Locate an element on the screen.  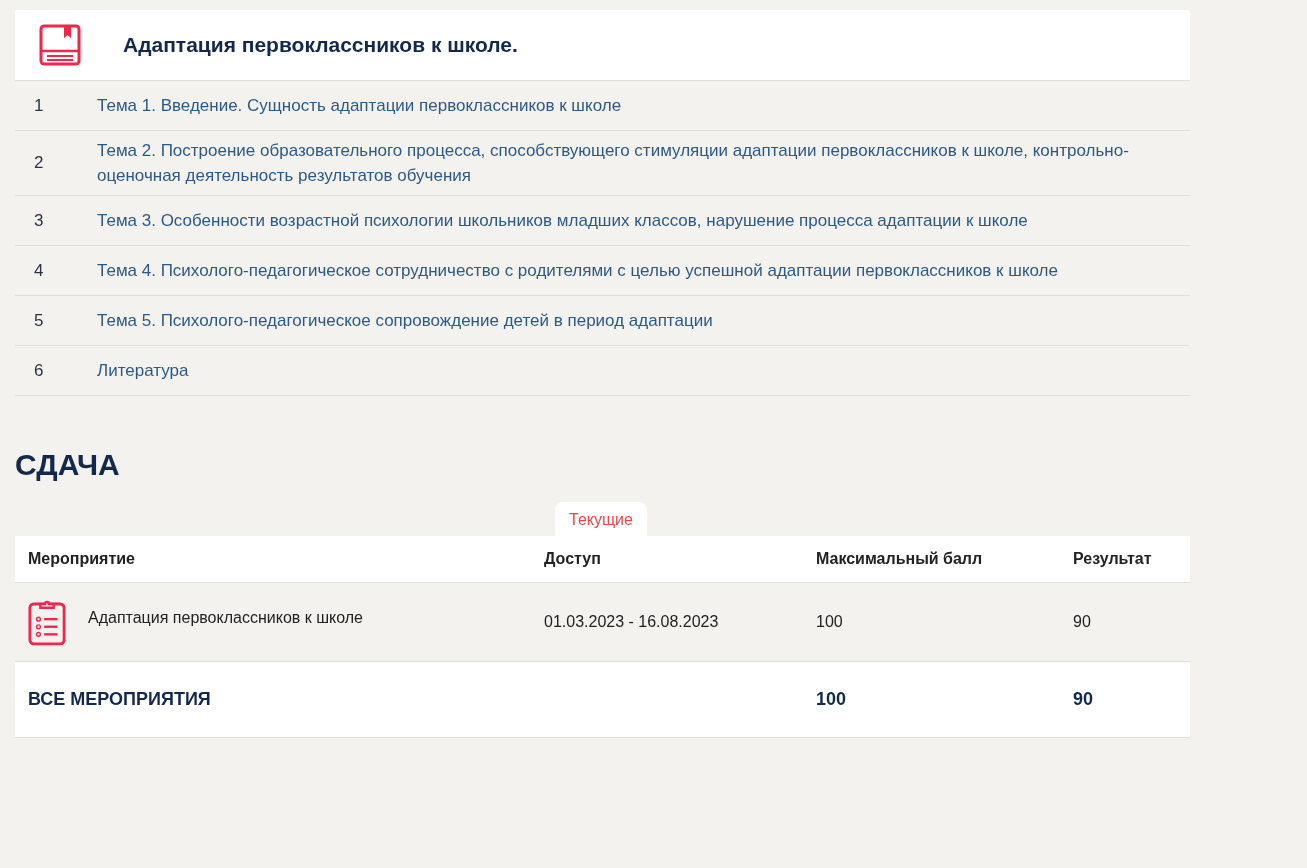
topic-number: 4 is located at coordinates (39, 270).